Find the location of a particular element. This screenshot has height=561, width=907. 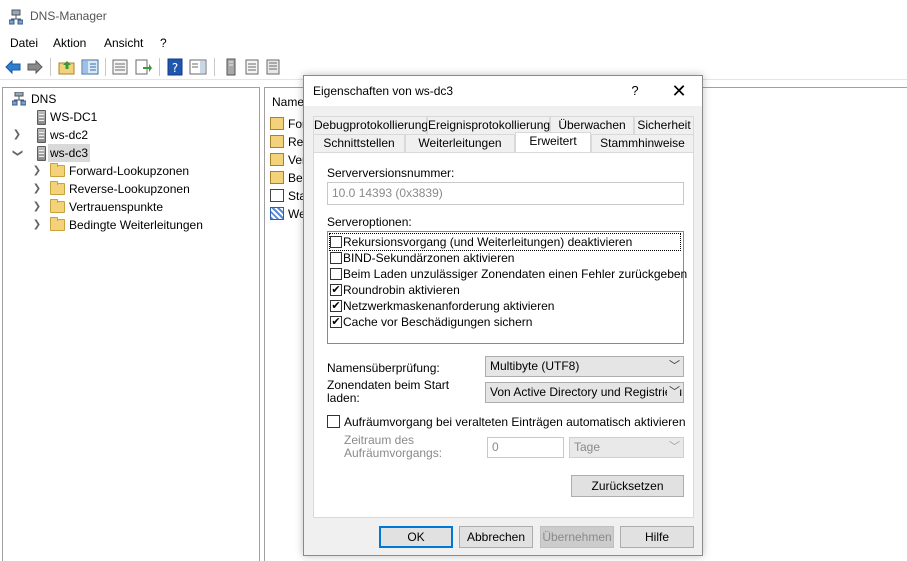

document-icon is located at coordinates (277, 195).